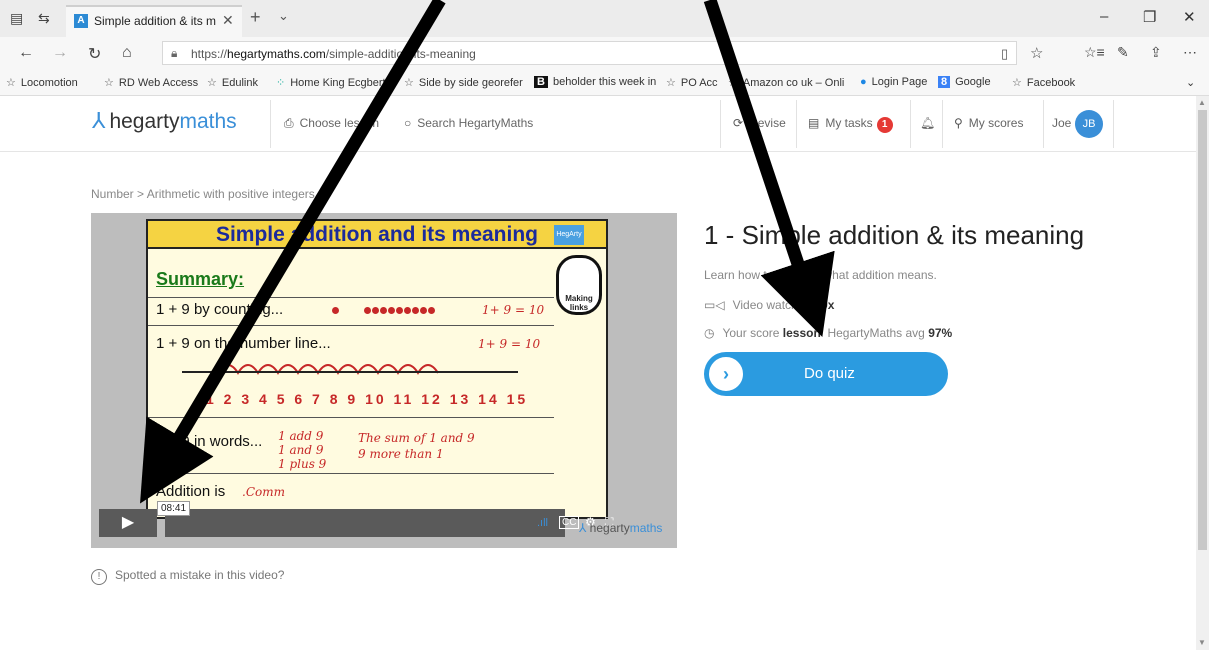 Image resolution: width=1209 pixels, height=650 pixels. Describe the element at coordinates (1061, 123) in the screenshot. I see `user-name: Joe` at that location.